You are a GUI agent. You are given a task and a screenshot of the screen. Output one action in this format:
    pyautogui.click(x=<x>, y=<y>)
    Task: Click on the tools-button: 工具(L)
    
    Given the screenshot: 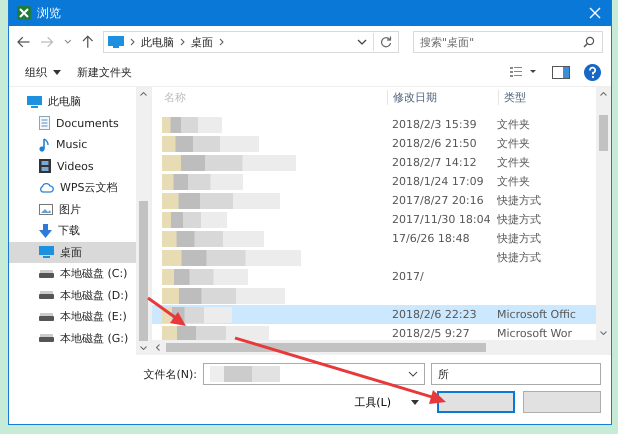 What is the action you would take?
    pyautogui.click(x=372, y=402)
    